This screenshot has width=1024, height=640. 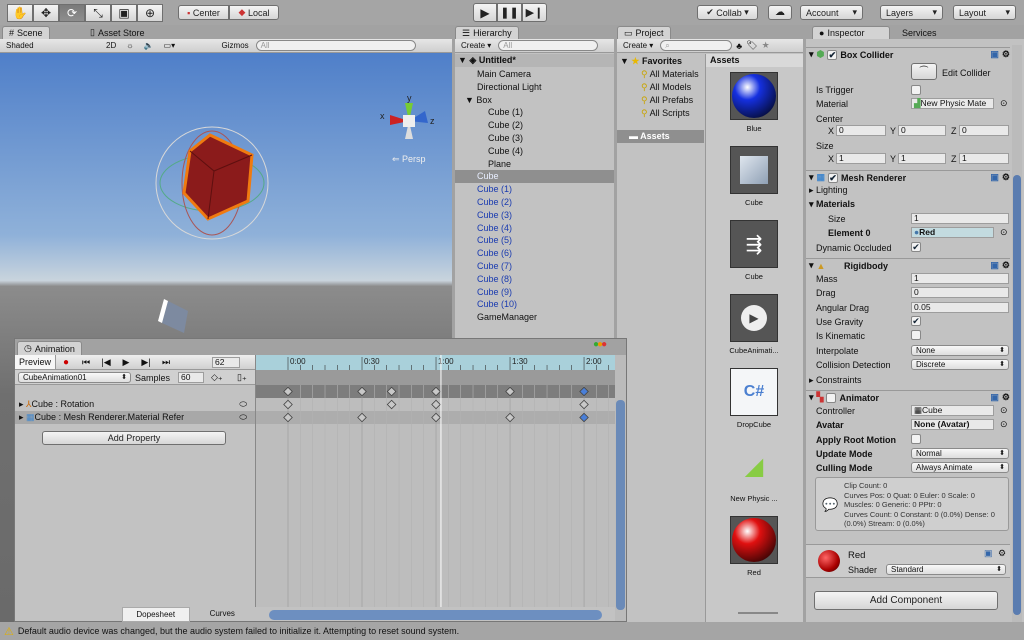 I want to click on center-y-field: 0, so click(x=922, y=130).